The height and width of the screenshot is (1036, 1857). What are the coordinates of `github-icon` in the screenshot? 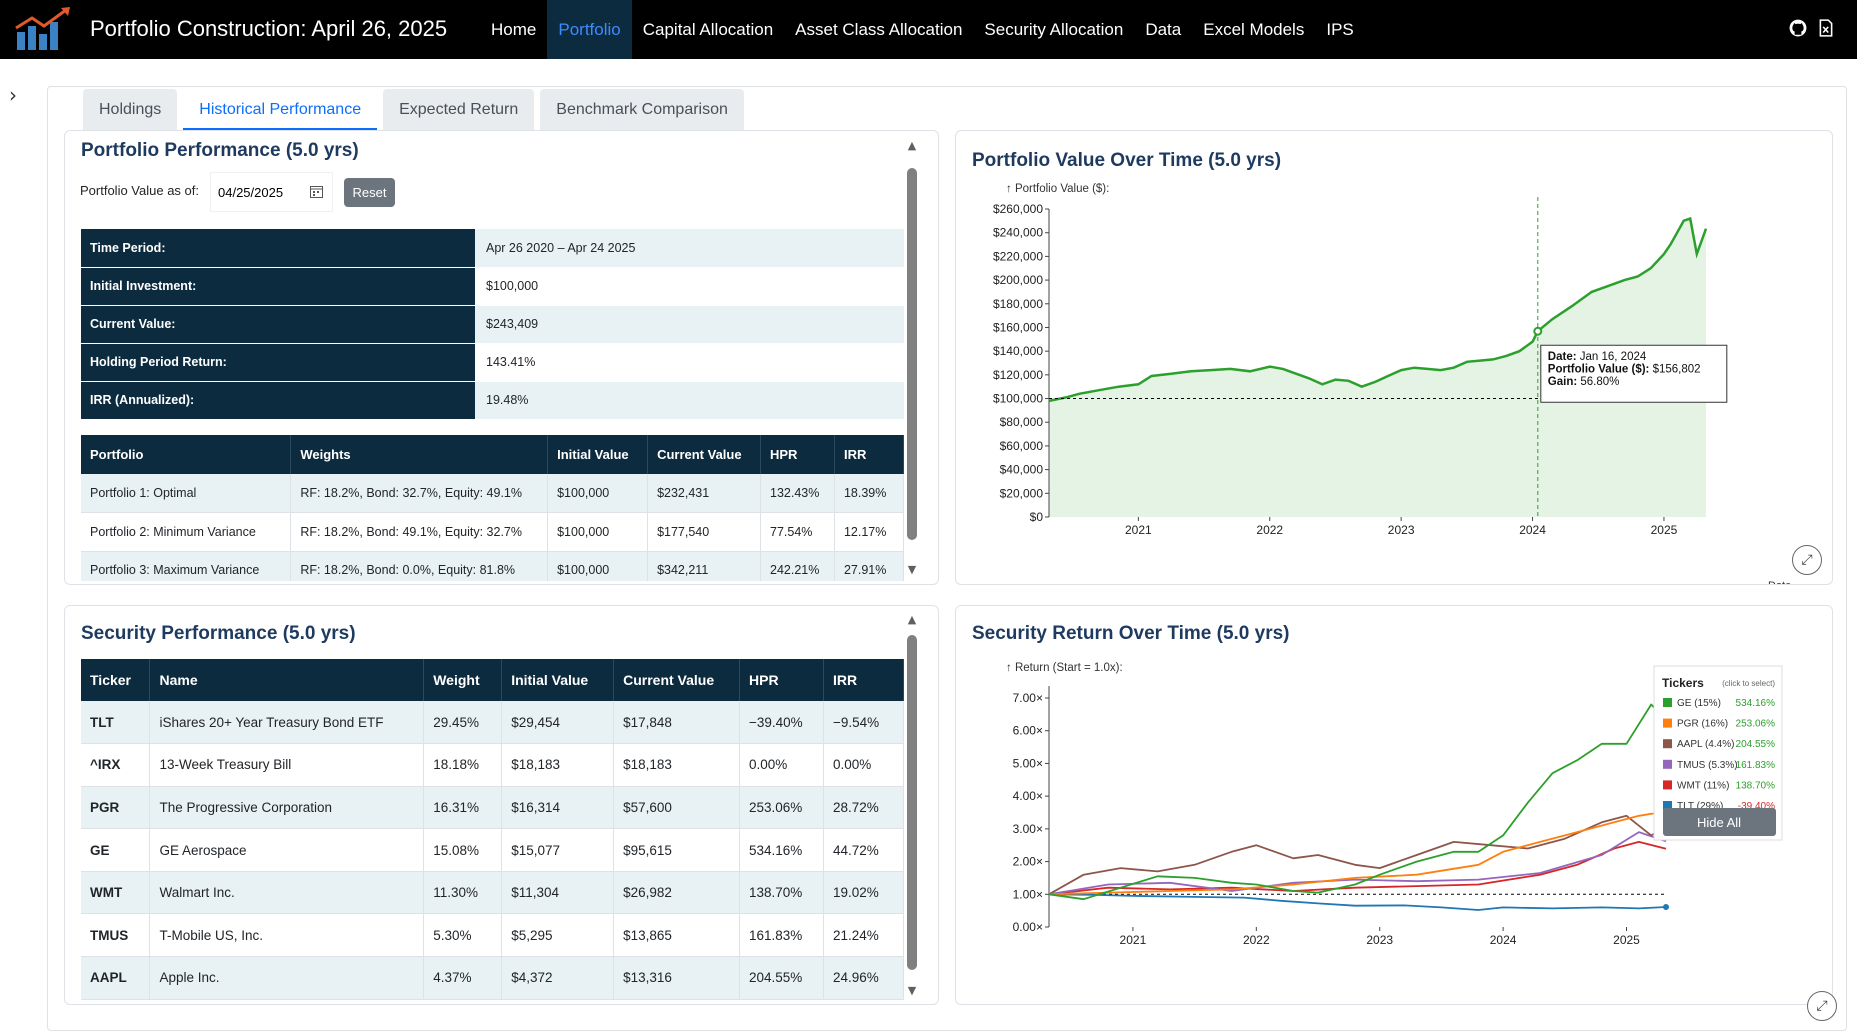 It's located at (1798, 28).